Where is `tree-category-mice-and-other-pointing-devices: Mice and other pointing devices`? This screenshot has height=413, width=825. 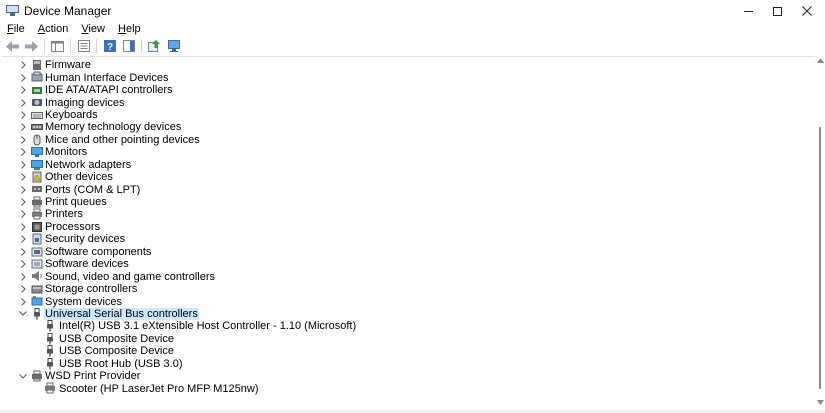 tree-category-mice-and-other-pointing-devices: Mice and other pointing devices is located at coordinates (408, 140).